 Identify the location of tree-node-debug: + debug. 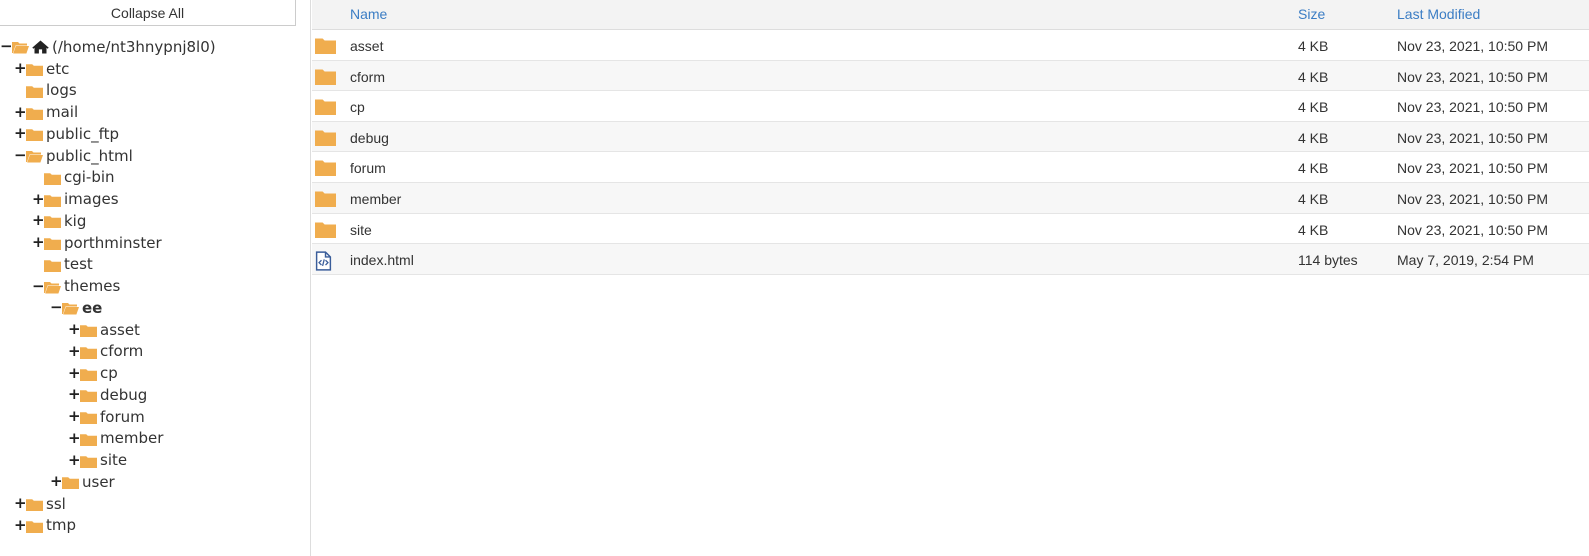
(155, 395).